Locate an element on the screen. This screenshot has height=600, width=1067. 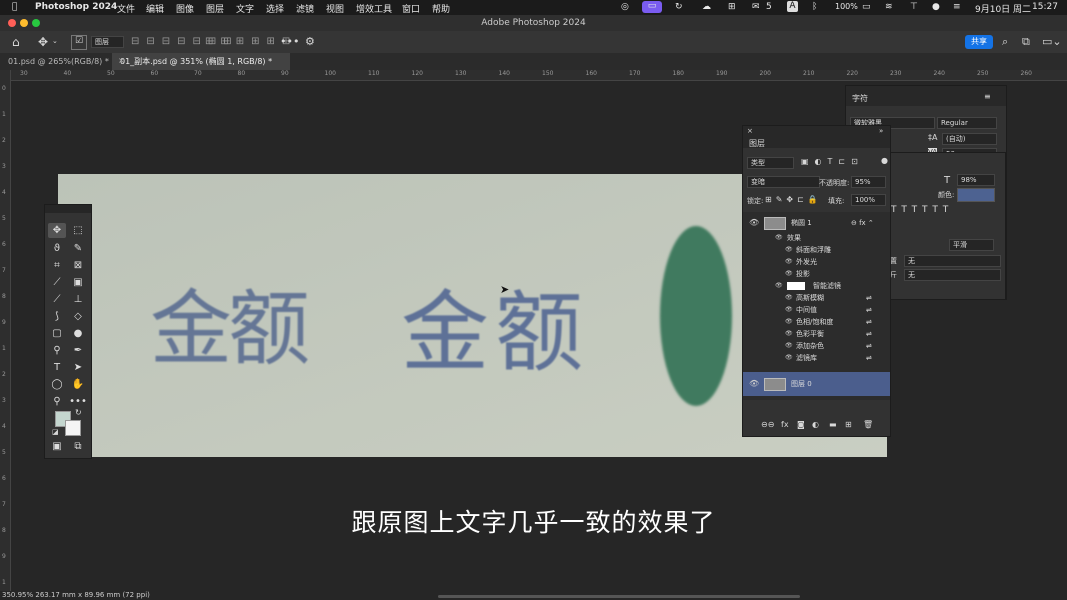
bluetooth-icon: ᛒ is located at coordinates (814, 7).